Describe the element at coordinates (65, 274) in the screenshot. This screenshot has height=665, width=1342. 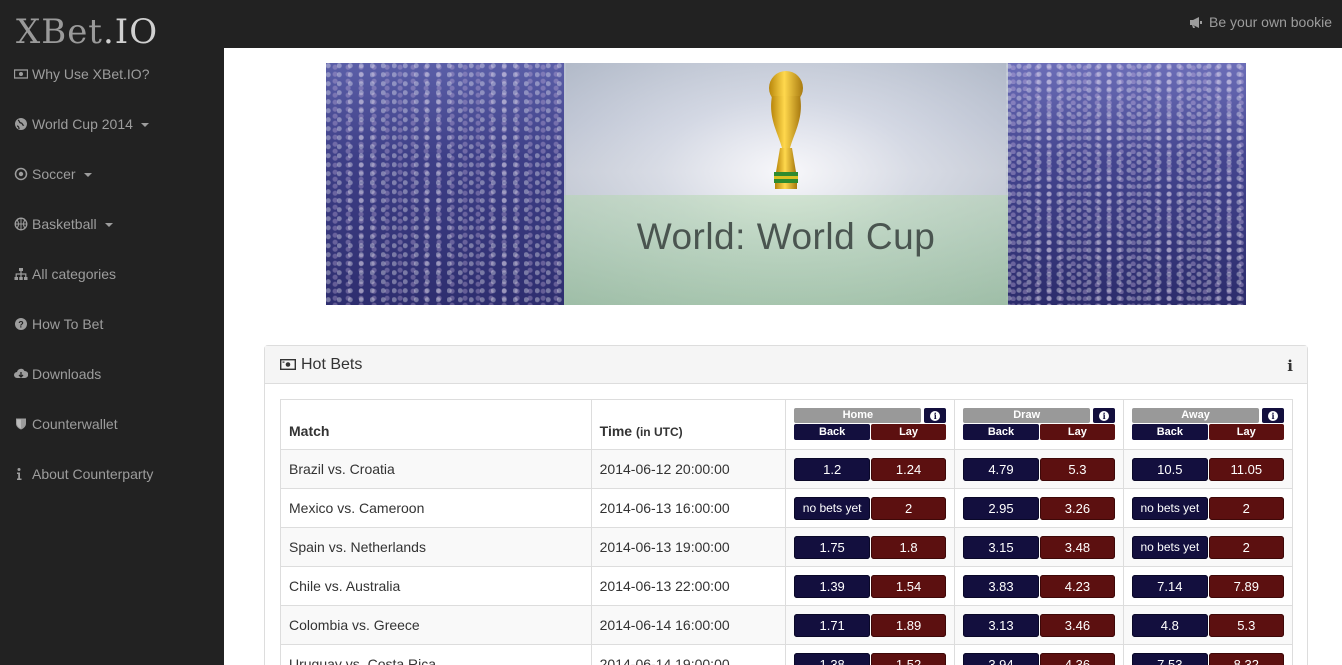
I see `sidebar-item-all-categories: All categories` at that location.